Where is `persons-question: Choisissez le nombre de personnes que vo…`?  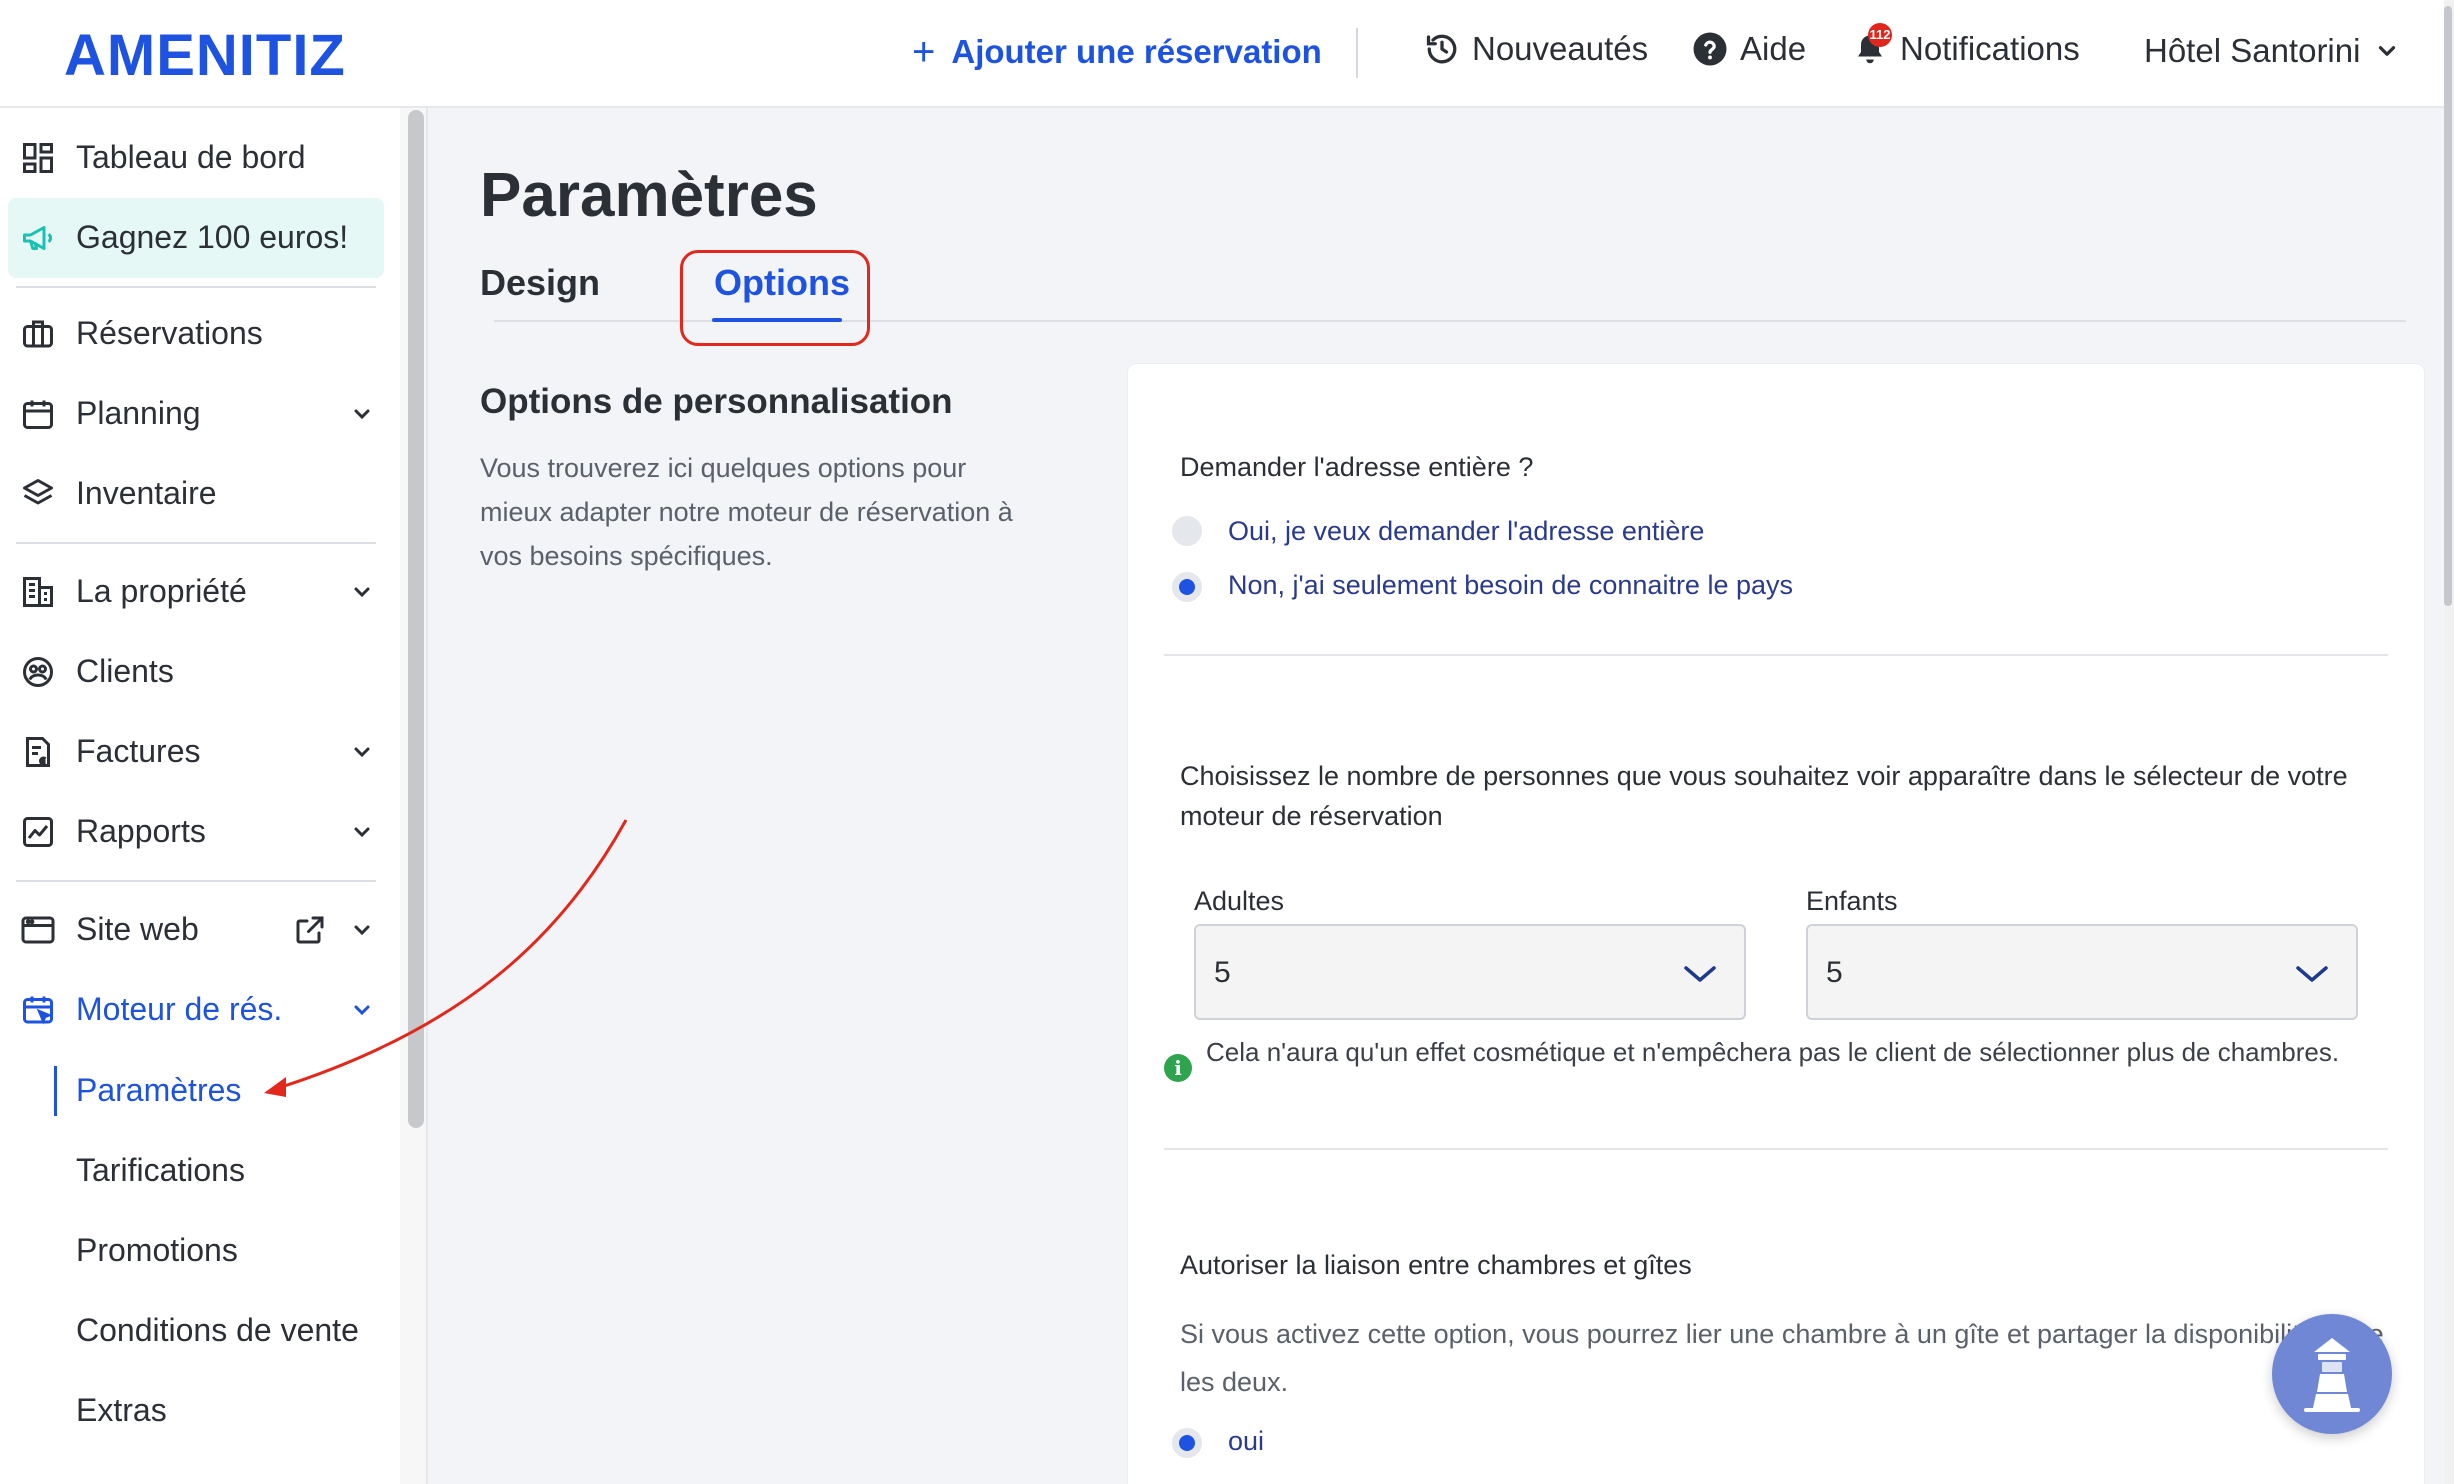
persons-question: Choisissez le nombre de personnes que vo… is located at coordinates (1764, 796).